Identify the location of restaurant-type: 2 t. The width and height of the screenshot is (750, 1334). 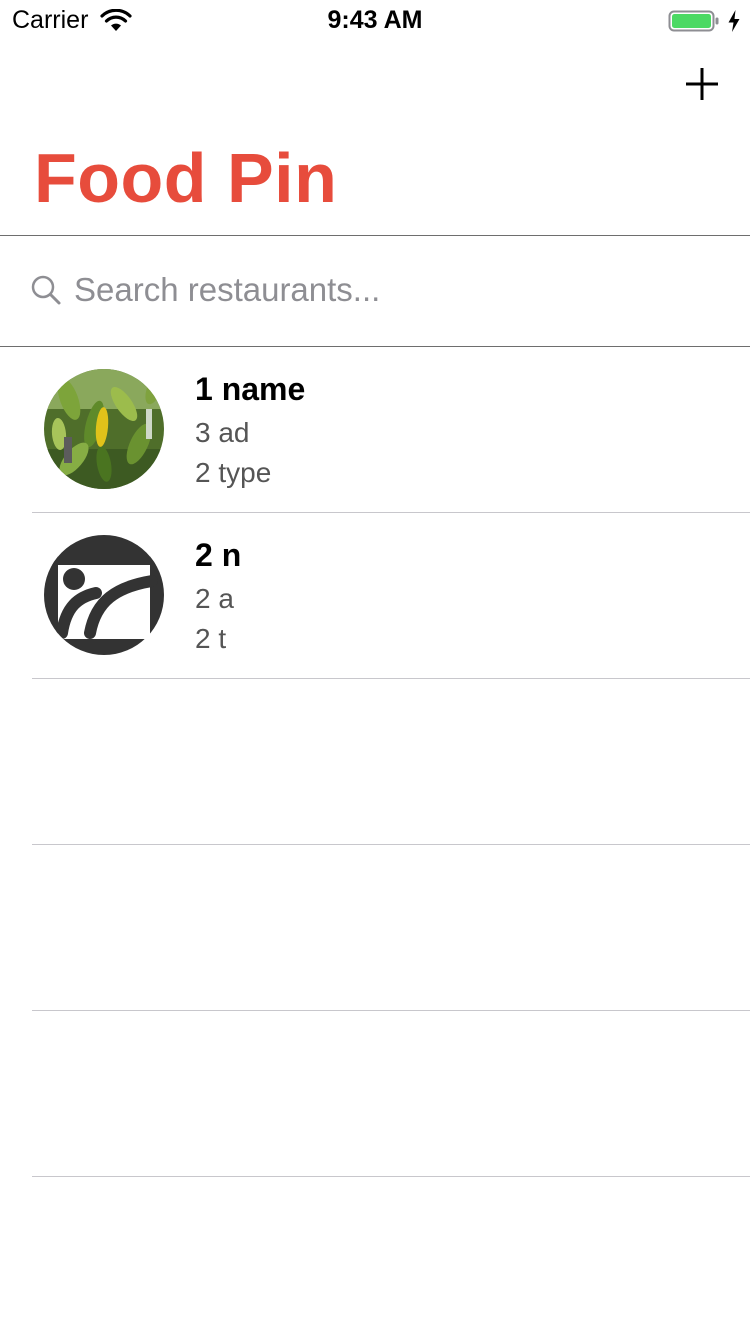
(211, 638).